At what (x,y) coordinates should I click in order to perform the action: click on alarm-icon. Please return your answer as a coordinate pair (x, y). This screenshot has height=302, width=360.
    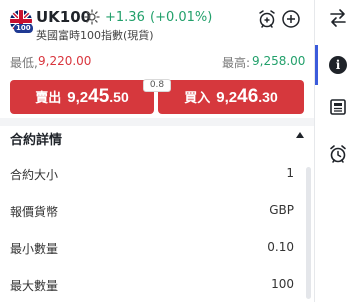
    Looking at the image, I should click on (338, 156).